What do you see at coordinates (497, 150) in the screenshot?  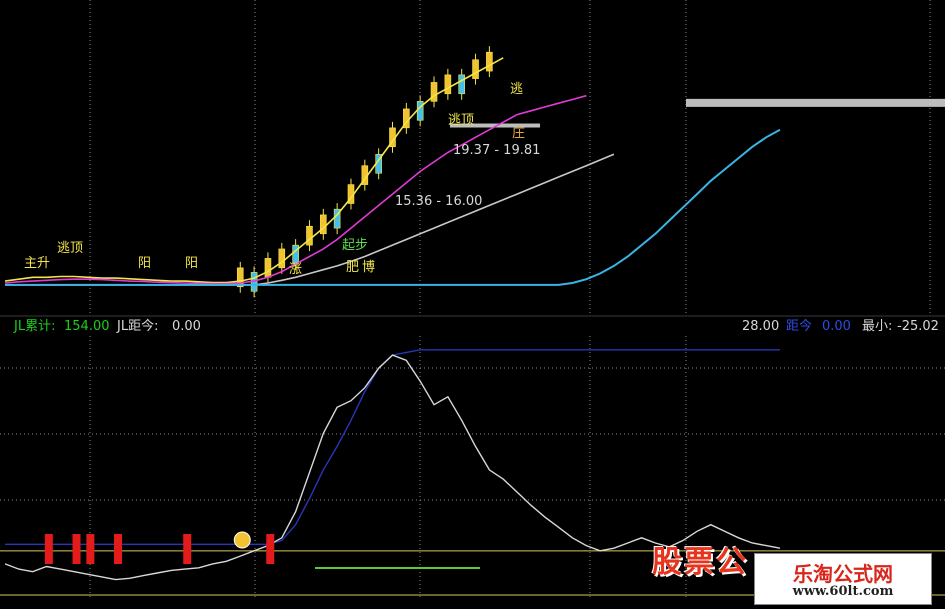 I see `band-label-upper: 19.37 - 19.81` at bounding box center [497, 150].